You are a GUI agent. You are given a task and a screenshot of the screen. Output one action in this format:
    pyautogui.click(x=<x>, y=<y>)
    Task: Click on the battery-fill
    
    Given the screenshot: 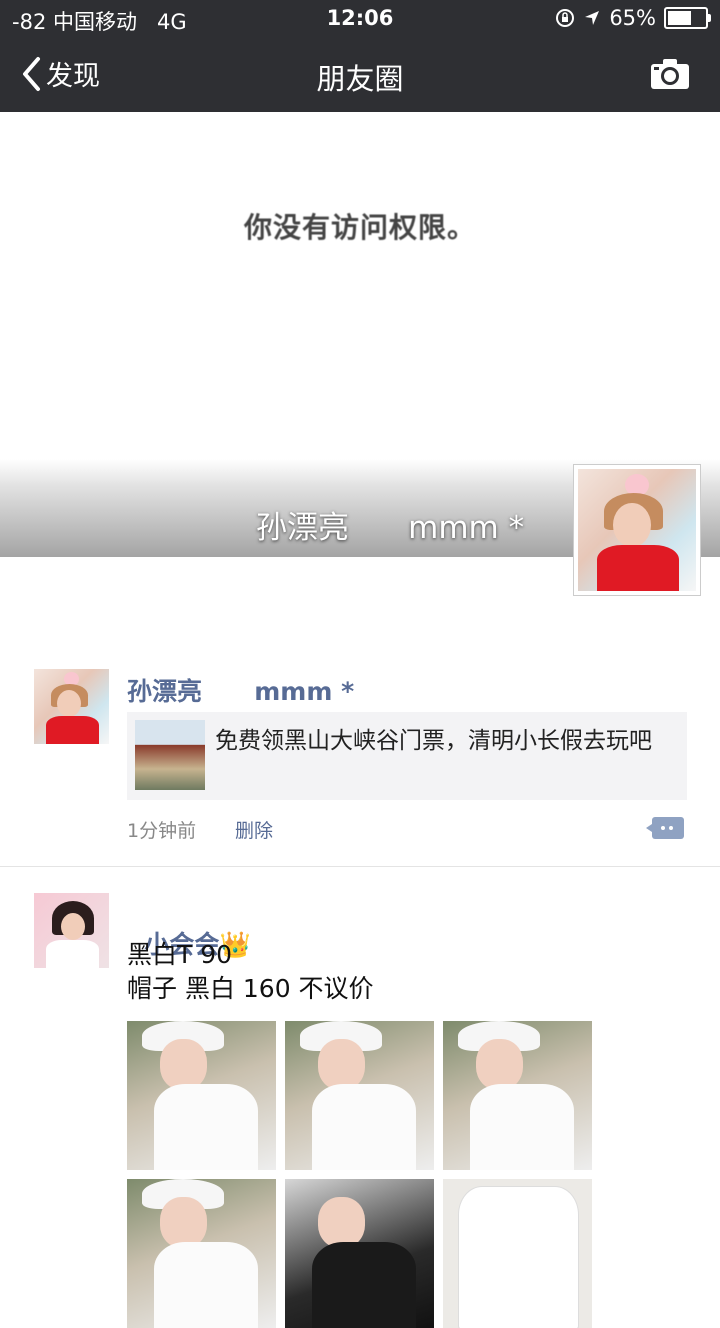 What is the action you would take?
    pyautogui.click(x=679, y=18)
    